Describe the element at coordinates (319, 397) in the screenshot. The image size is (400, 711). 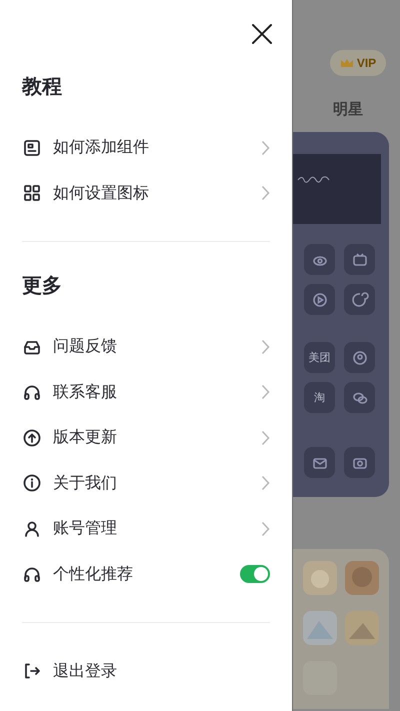
I see `app-tile: 淘` at that location.